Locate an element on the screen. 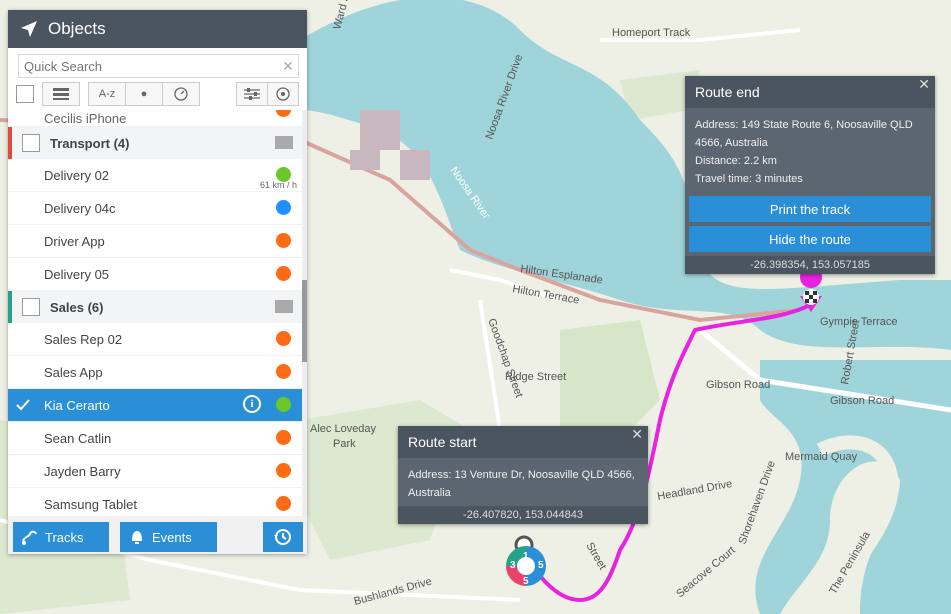 Image resolution: width=951 pixels, height=614 pixels. map-label: Park is located at coordinates (344, 444).